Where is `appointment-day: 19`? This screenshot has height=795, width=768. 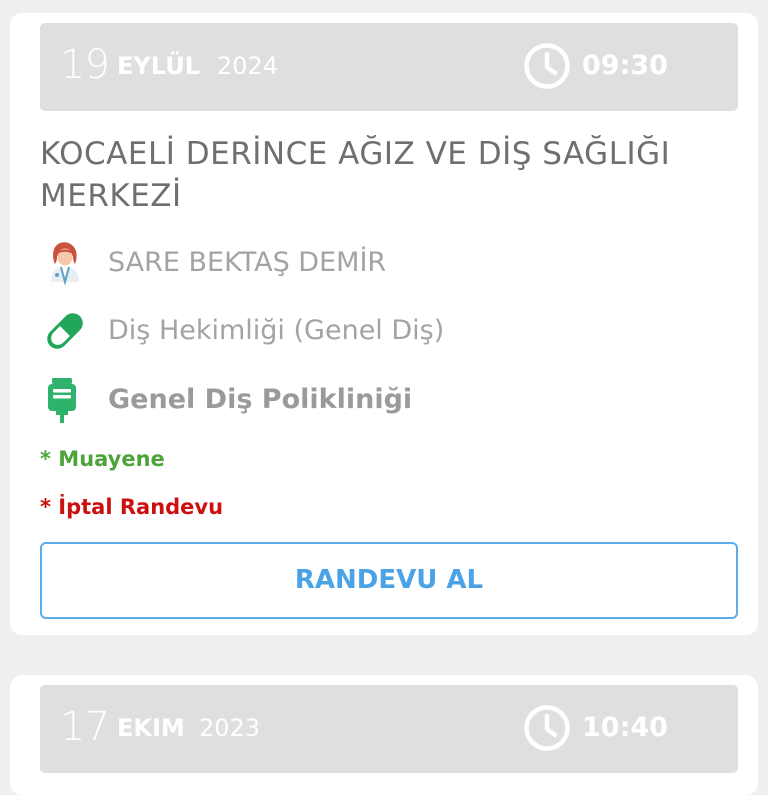 appointment-day: 19 is located at coordinates (85, 65).